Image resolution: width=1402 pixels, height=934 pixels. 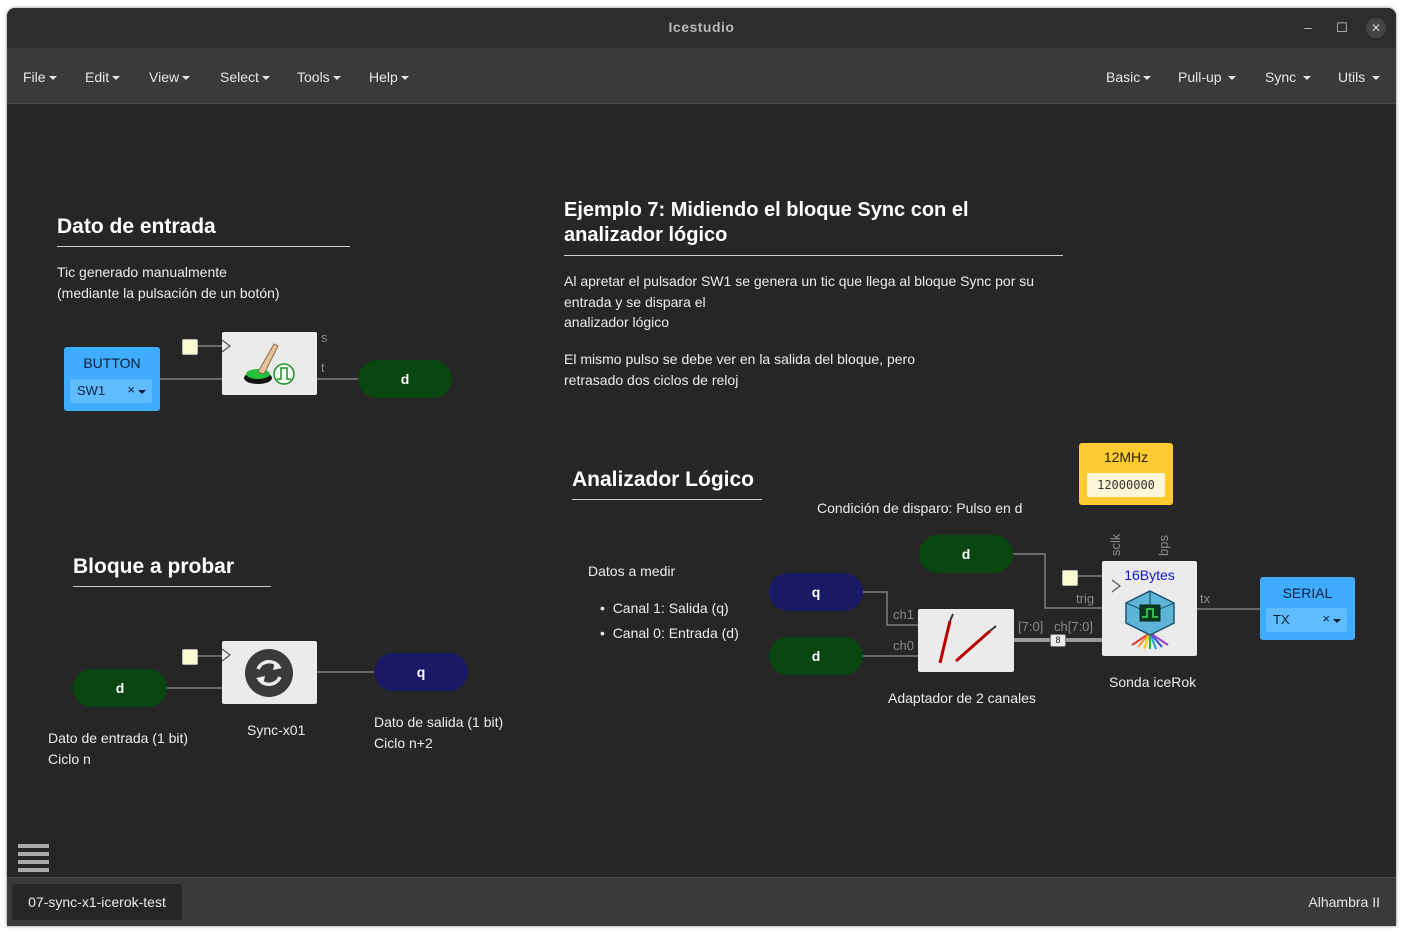 I want to click on example-p2-line2: retrasado dos ciclos de reloj, so click(x=651, y=380).